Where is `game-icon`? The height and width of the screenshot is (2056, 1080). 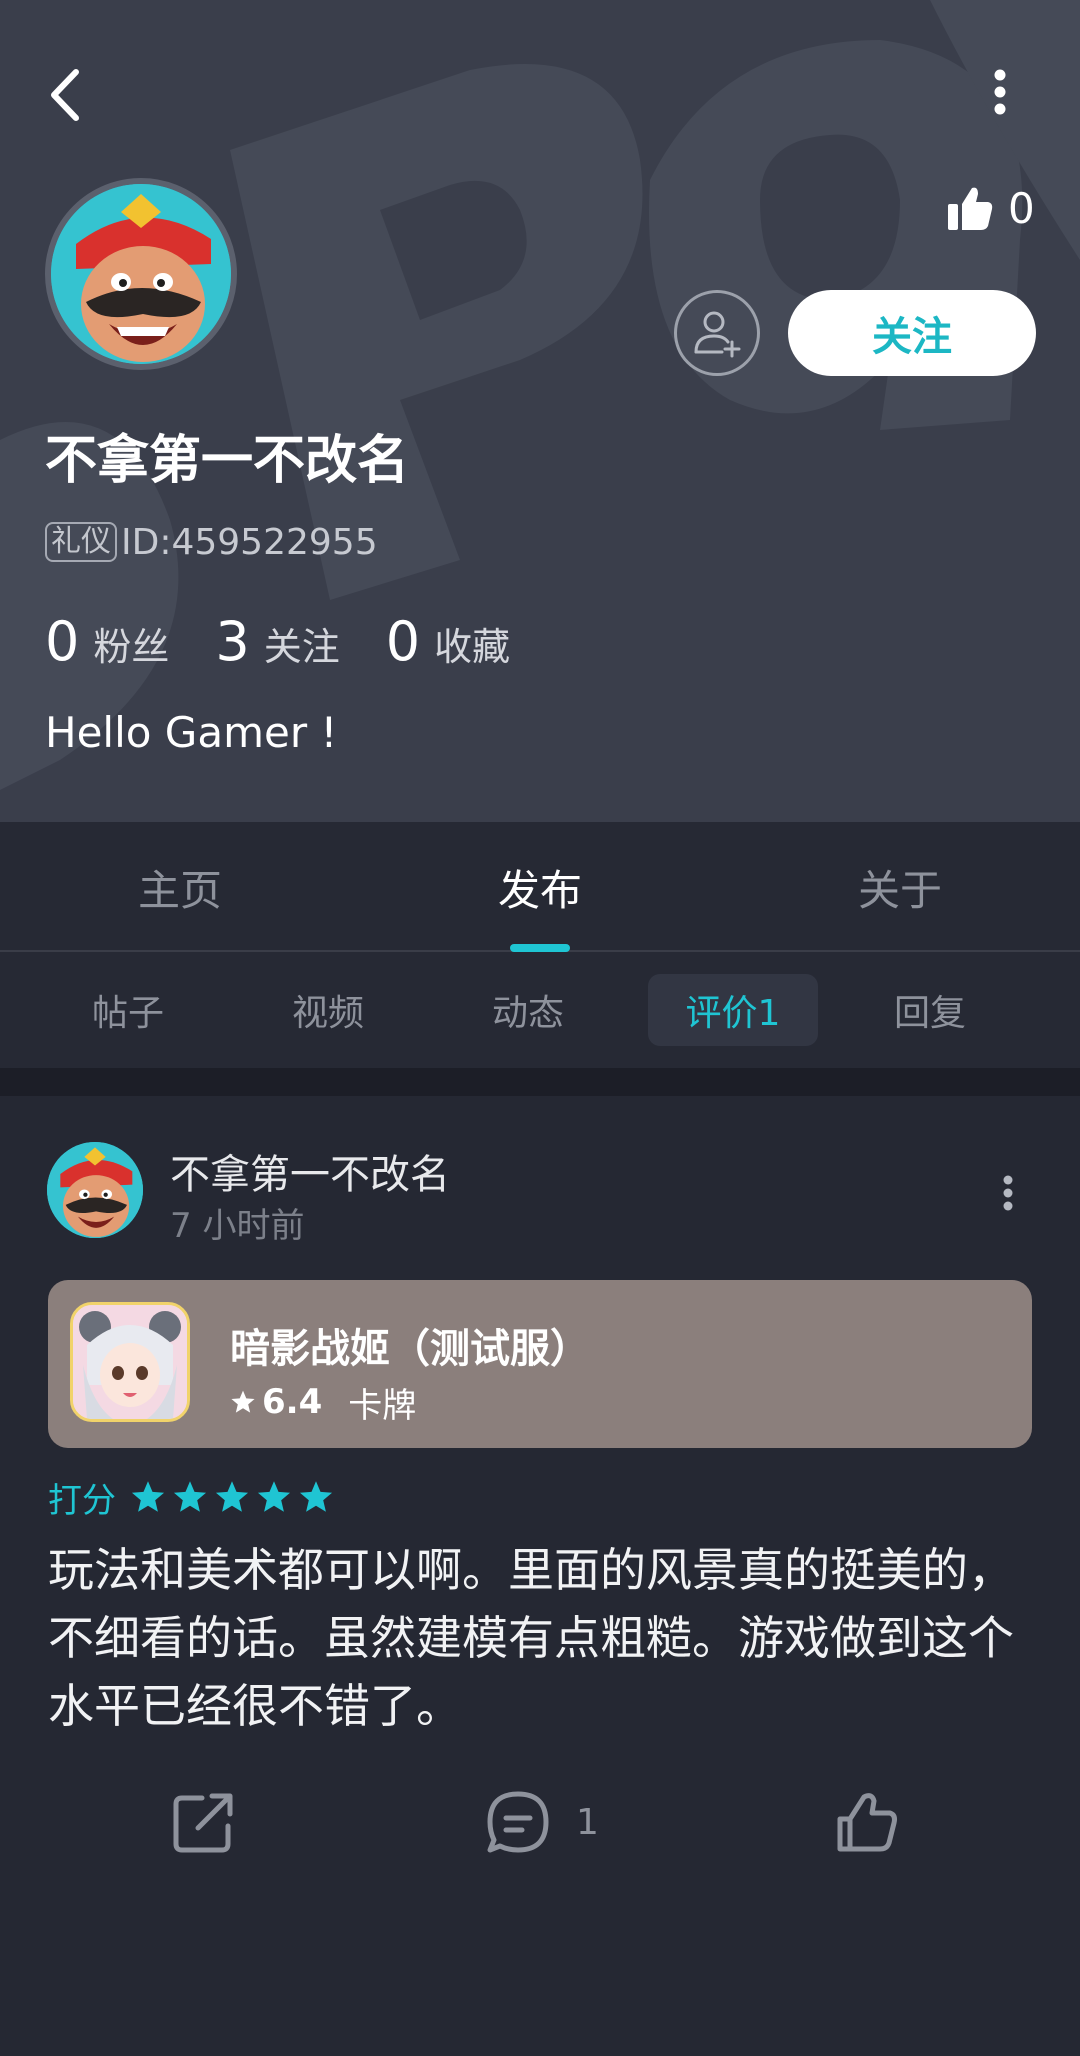
game-icon is located at coordinates (130, 1362).